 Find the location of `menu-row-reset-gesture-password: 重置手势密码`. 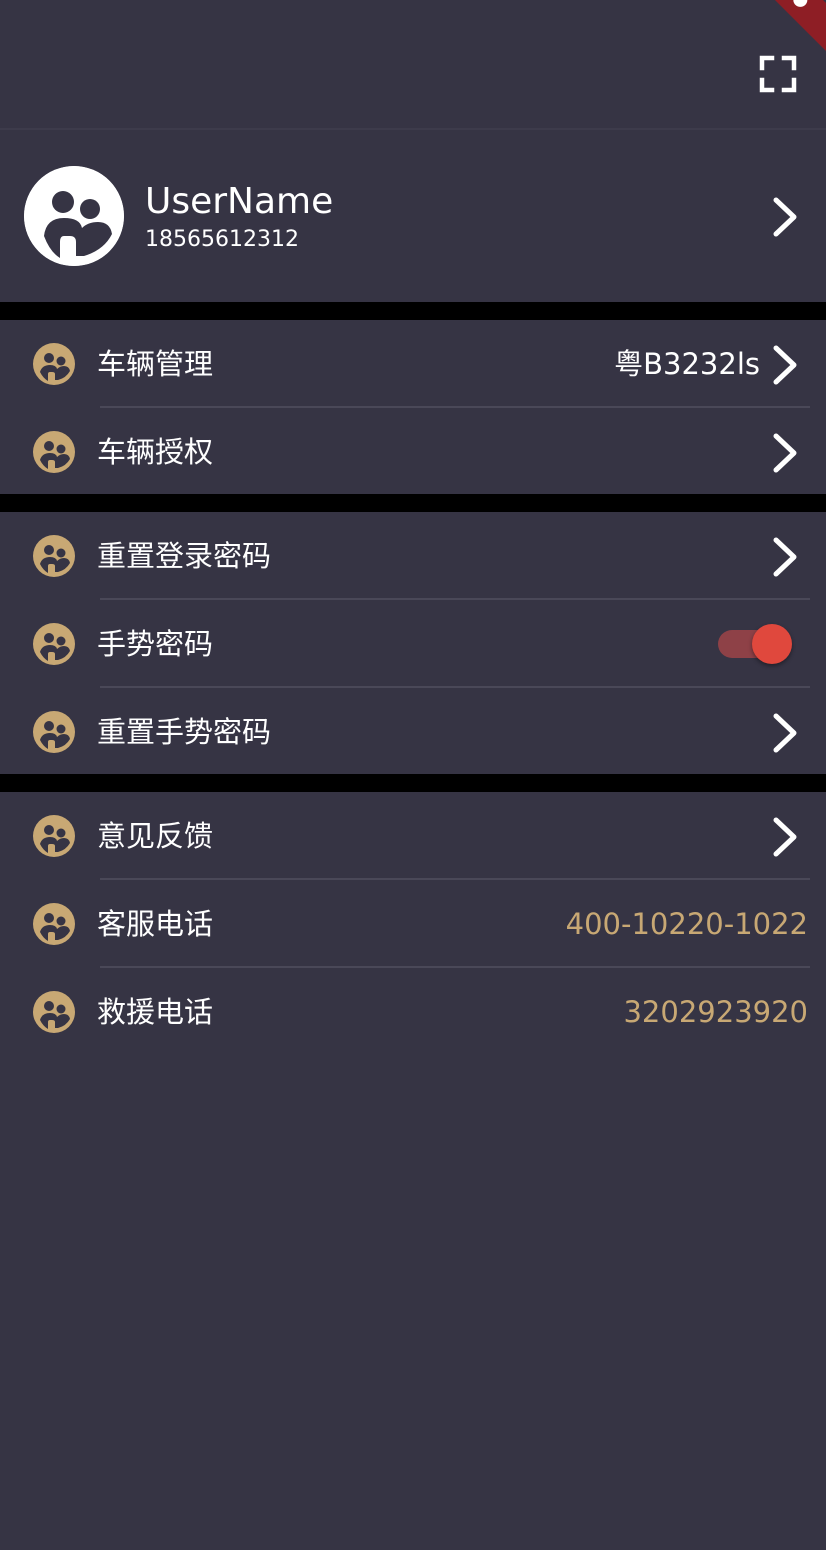

menu-row-reset-gesture-password: 重置手势密码 is located at coordinates (413, 732).